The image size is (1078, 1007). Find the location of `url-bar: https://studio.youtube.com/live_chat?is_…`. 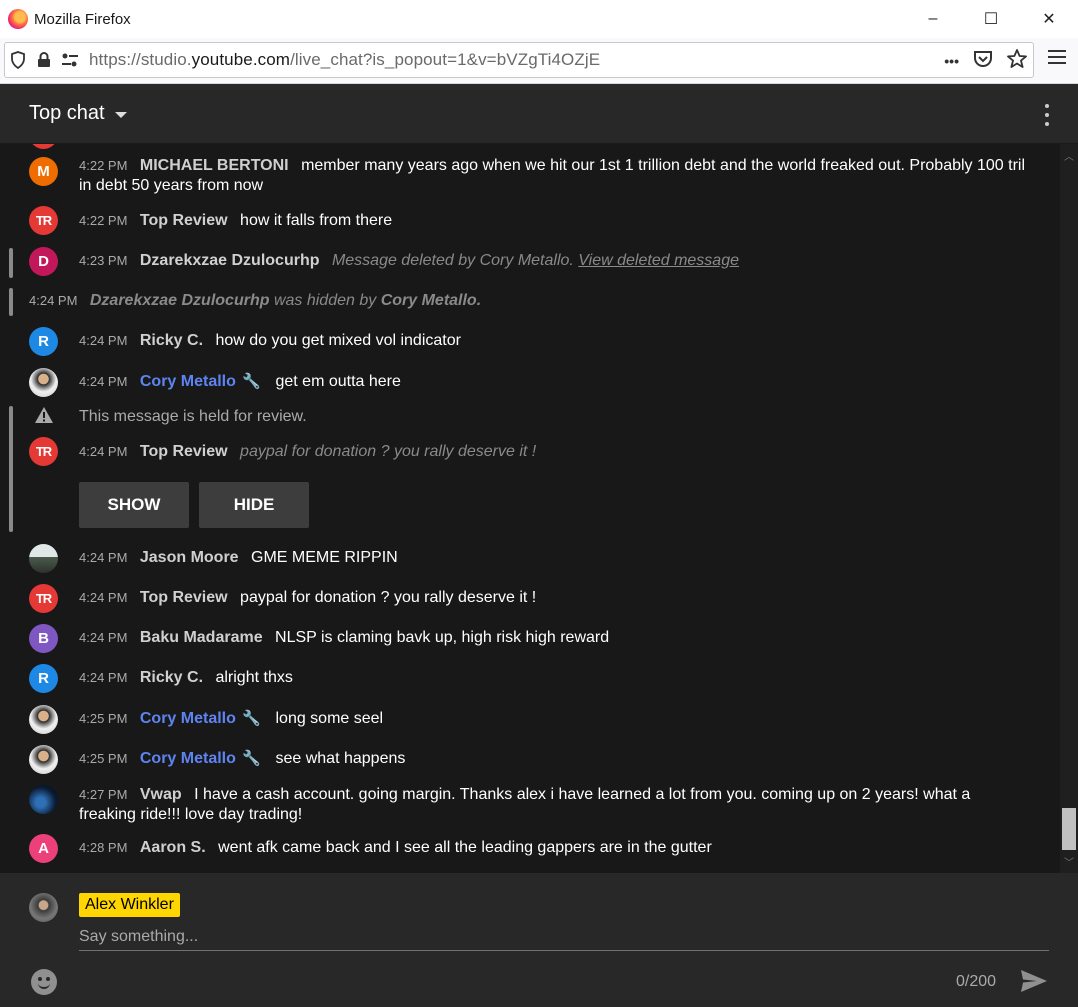

url-bar: https://studio.youtube.com/live_chat?is_… is located at coordinates (519, 60).